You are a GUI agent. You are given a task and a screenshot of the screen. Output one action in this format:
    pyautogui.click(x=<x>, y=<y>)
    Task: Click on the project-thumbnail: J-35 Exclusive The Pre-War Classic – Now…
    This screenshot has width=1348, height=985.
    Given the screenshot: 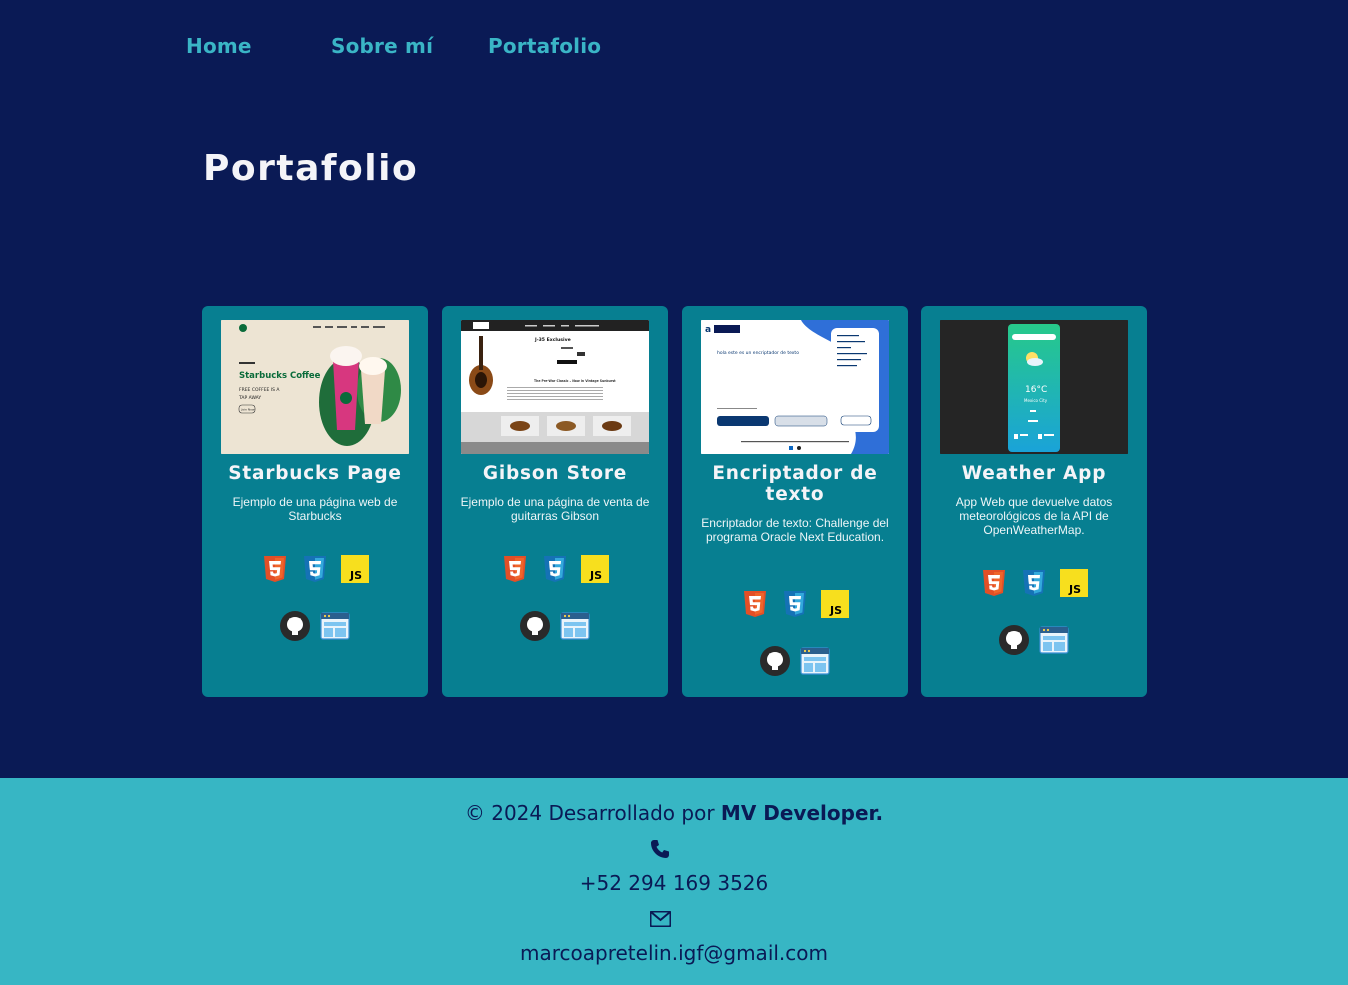 What is the action you would take?
    pyautogui.click(x=555, y=387)
    